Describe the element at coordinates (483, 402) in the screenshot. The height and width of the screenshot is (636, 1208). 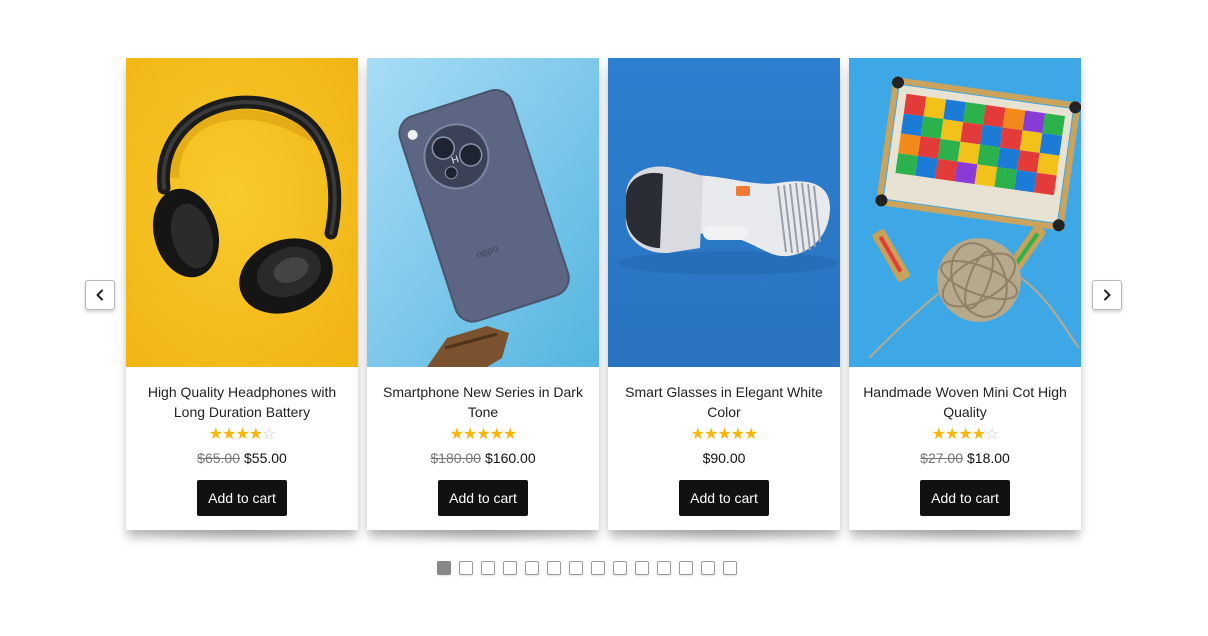
I see `product-title: Smartphone New Series in Dark Tone` at that location.